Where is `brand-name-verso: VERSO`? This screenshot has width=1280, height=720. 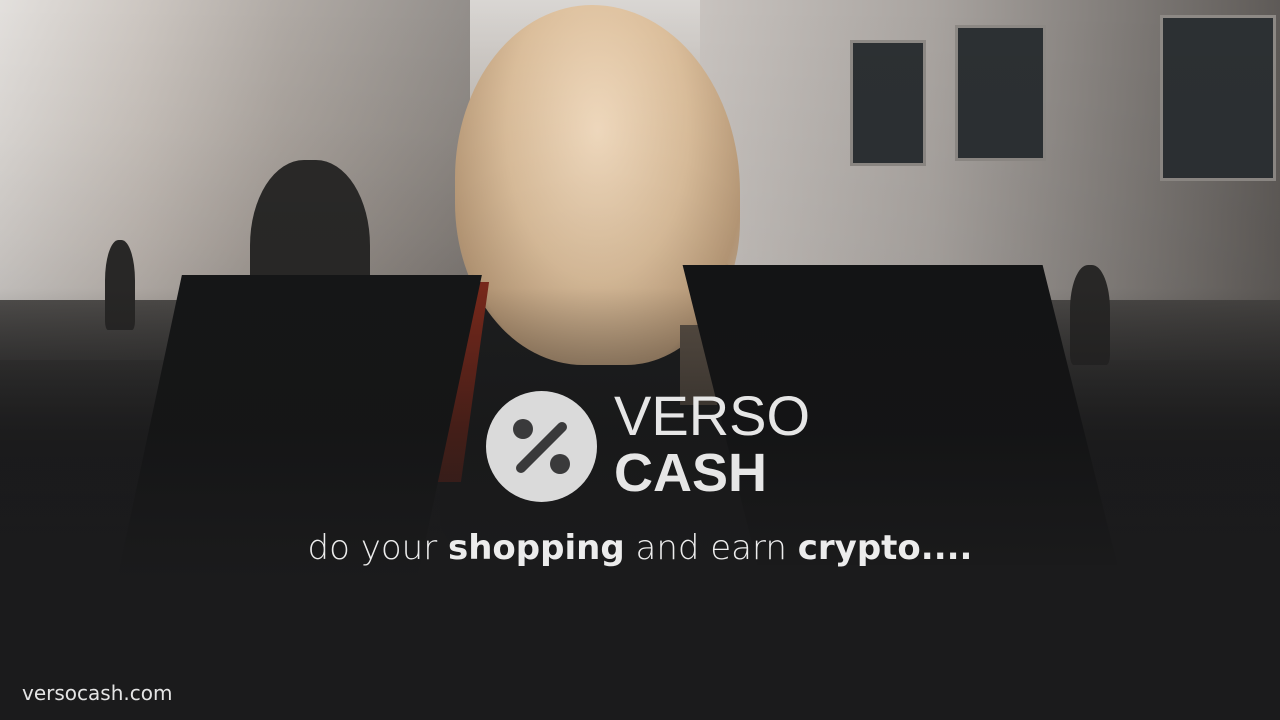 brand-name-verso: VERSO is located at coordinates (712, 415).